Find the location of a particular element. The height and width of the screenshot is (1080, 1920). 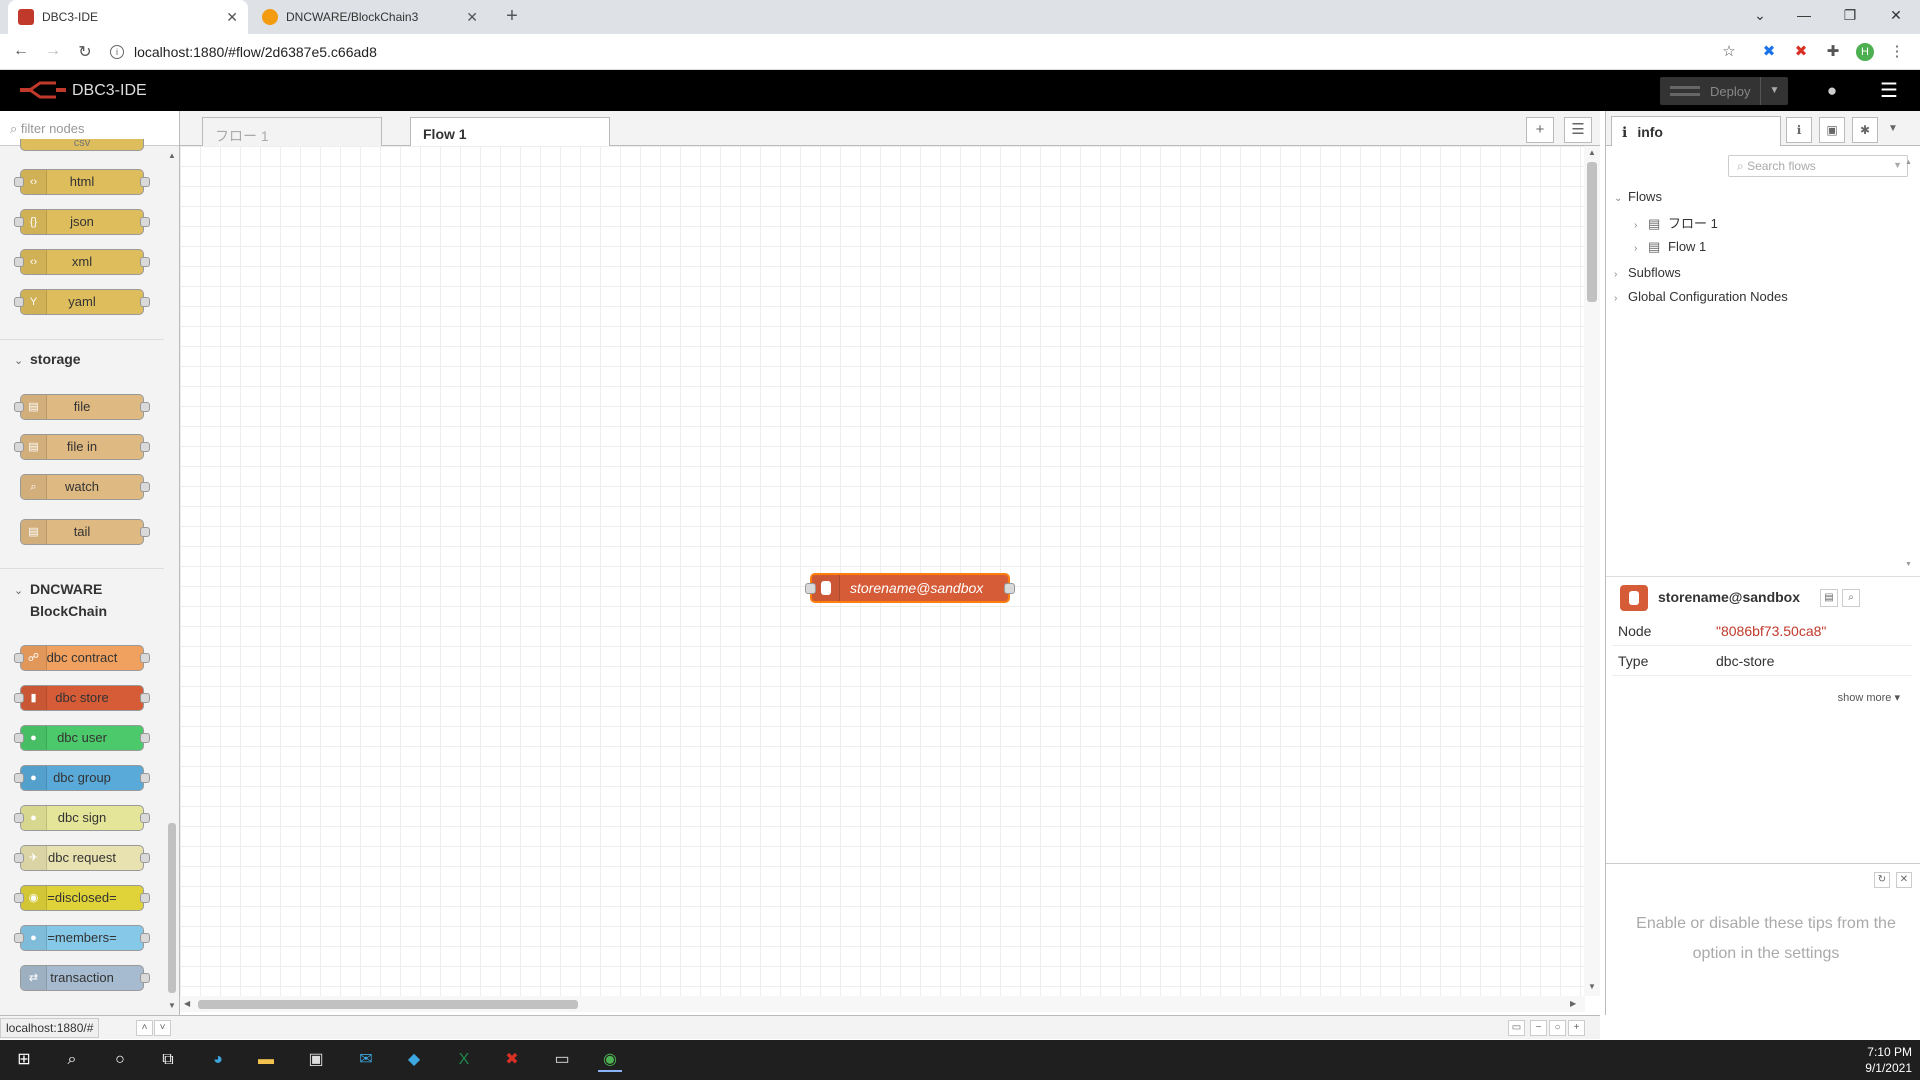

zoom-in-button: + is located at coordinates (1576, 1028).